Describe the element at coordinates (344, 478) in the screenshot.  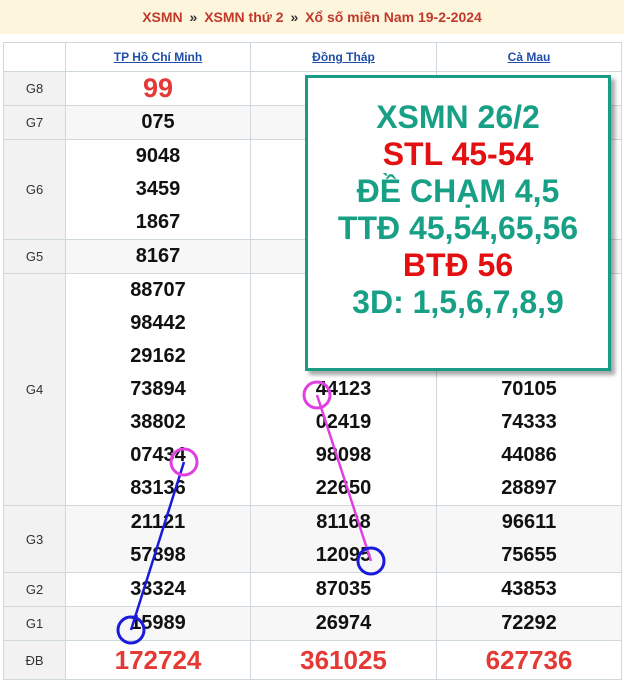
I see `magenta-connector-line` at that location.